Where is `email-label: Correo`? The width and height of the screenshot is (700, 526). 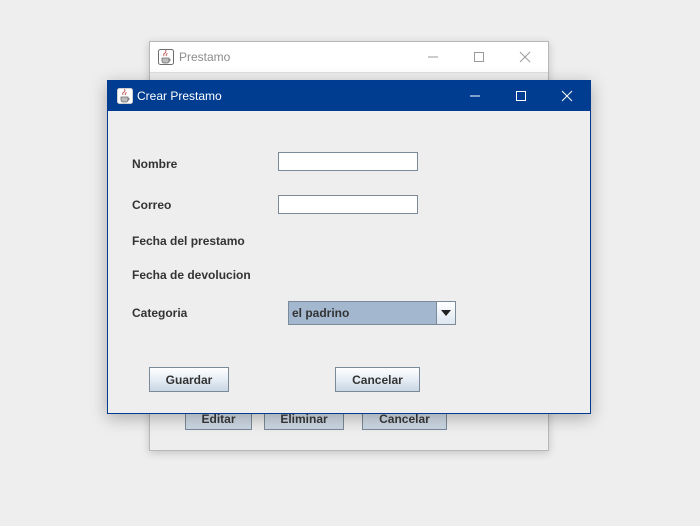
email-label: Correo is located at coordinates (152, 205).